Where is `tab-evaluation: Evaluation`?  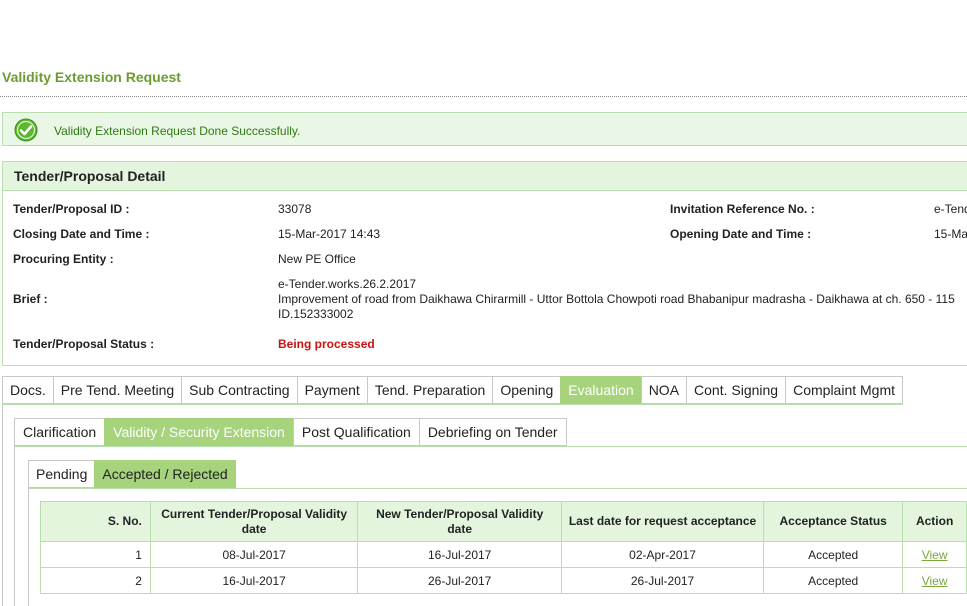
tab-evaluation: Evaluation is located at coordinates (600, 390).